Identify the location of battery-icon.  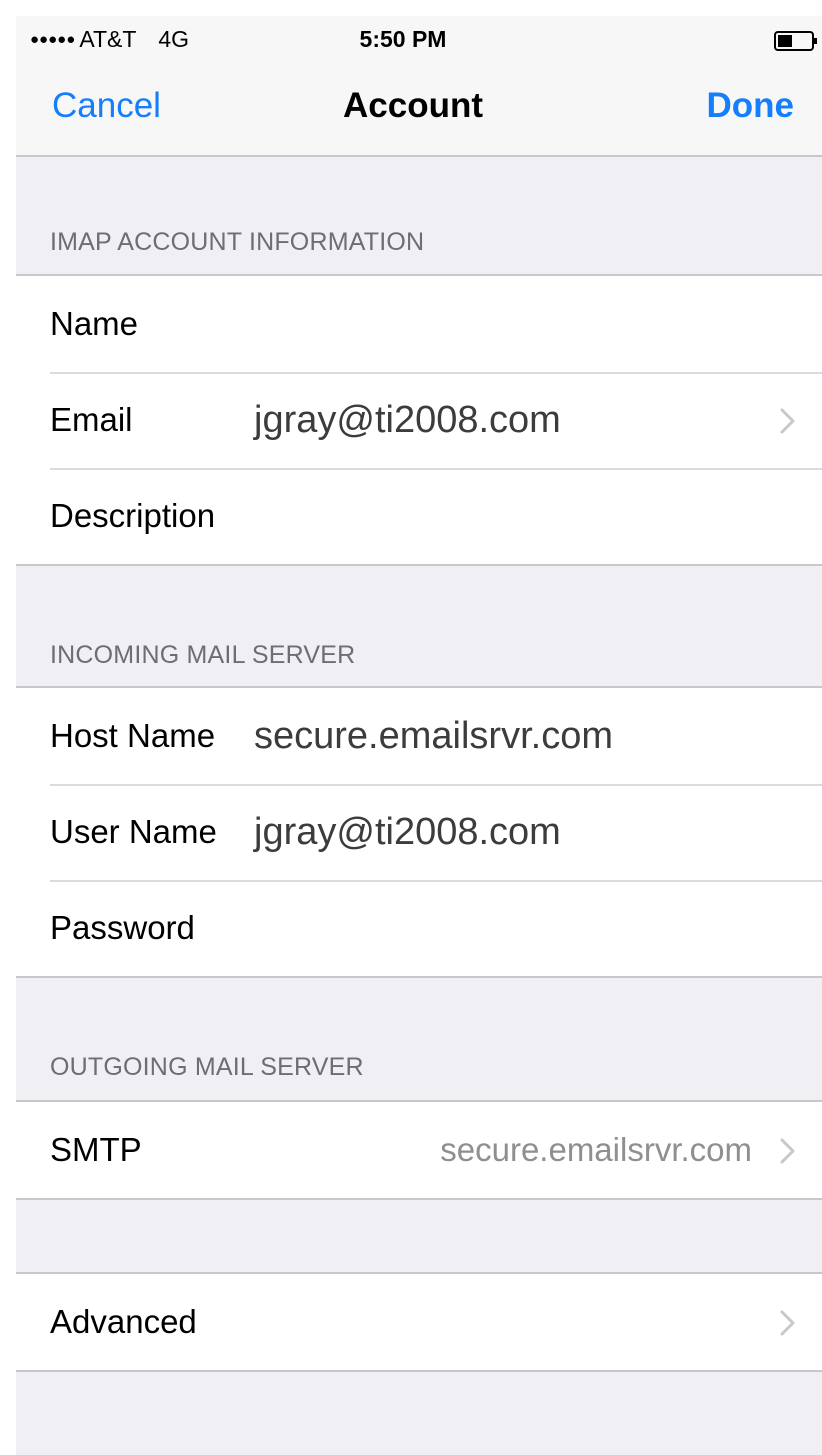
(795, 41).